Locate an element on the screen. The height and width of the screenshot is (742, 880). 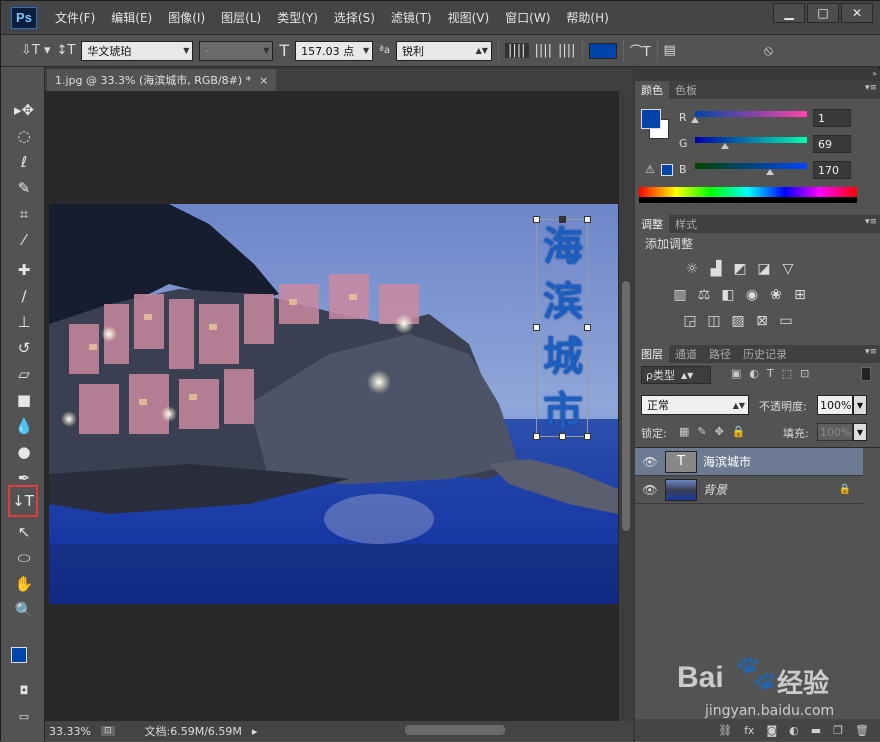
vertical-text-layer: 海 滨 城 市 is located at coordinates (563, 330).